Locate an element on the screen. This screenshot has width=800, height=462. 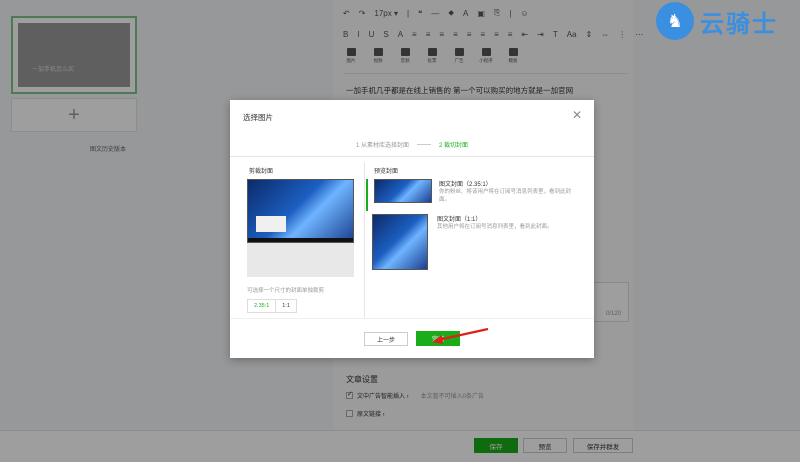
yunqishi-logo: ♞ 云骑士 is located at coordinates (728, 21).